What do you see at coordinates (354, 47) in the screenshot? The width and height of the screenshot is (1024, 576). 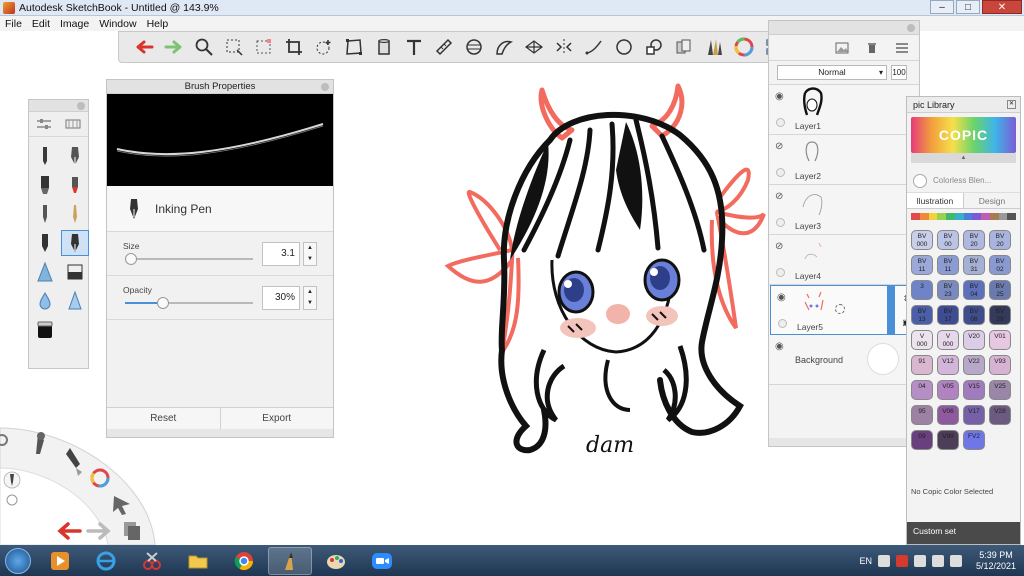 I see `distort-icon` at bounding box center [354, 47].